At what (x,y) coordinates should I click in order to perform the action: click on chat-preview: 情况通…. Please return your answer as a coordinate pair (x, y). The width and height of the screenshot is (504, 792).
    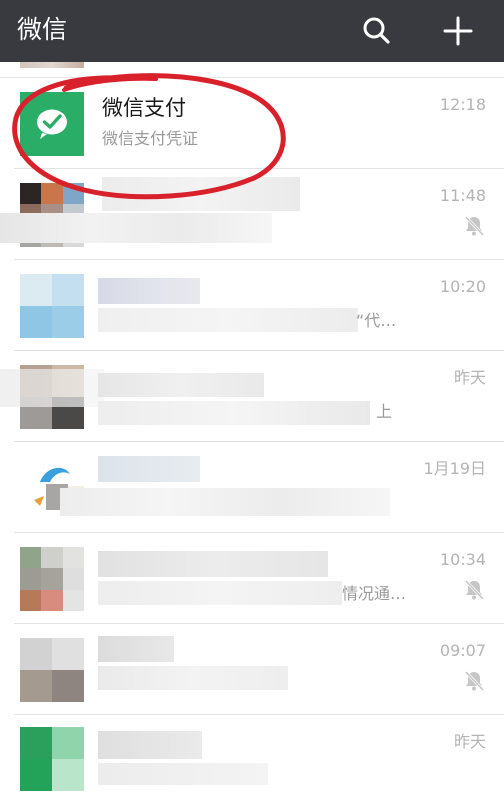
    Looking at the image, I should click on (374, 593).